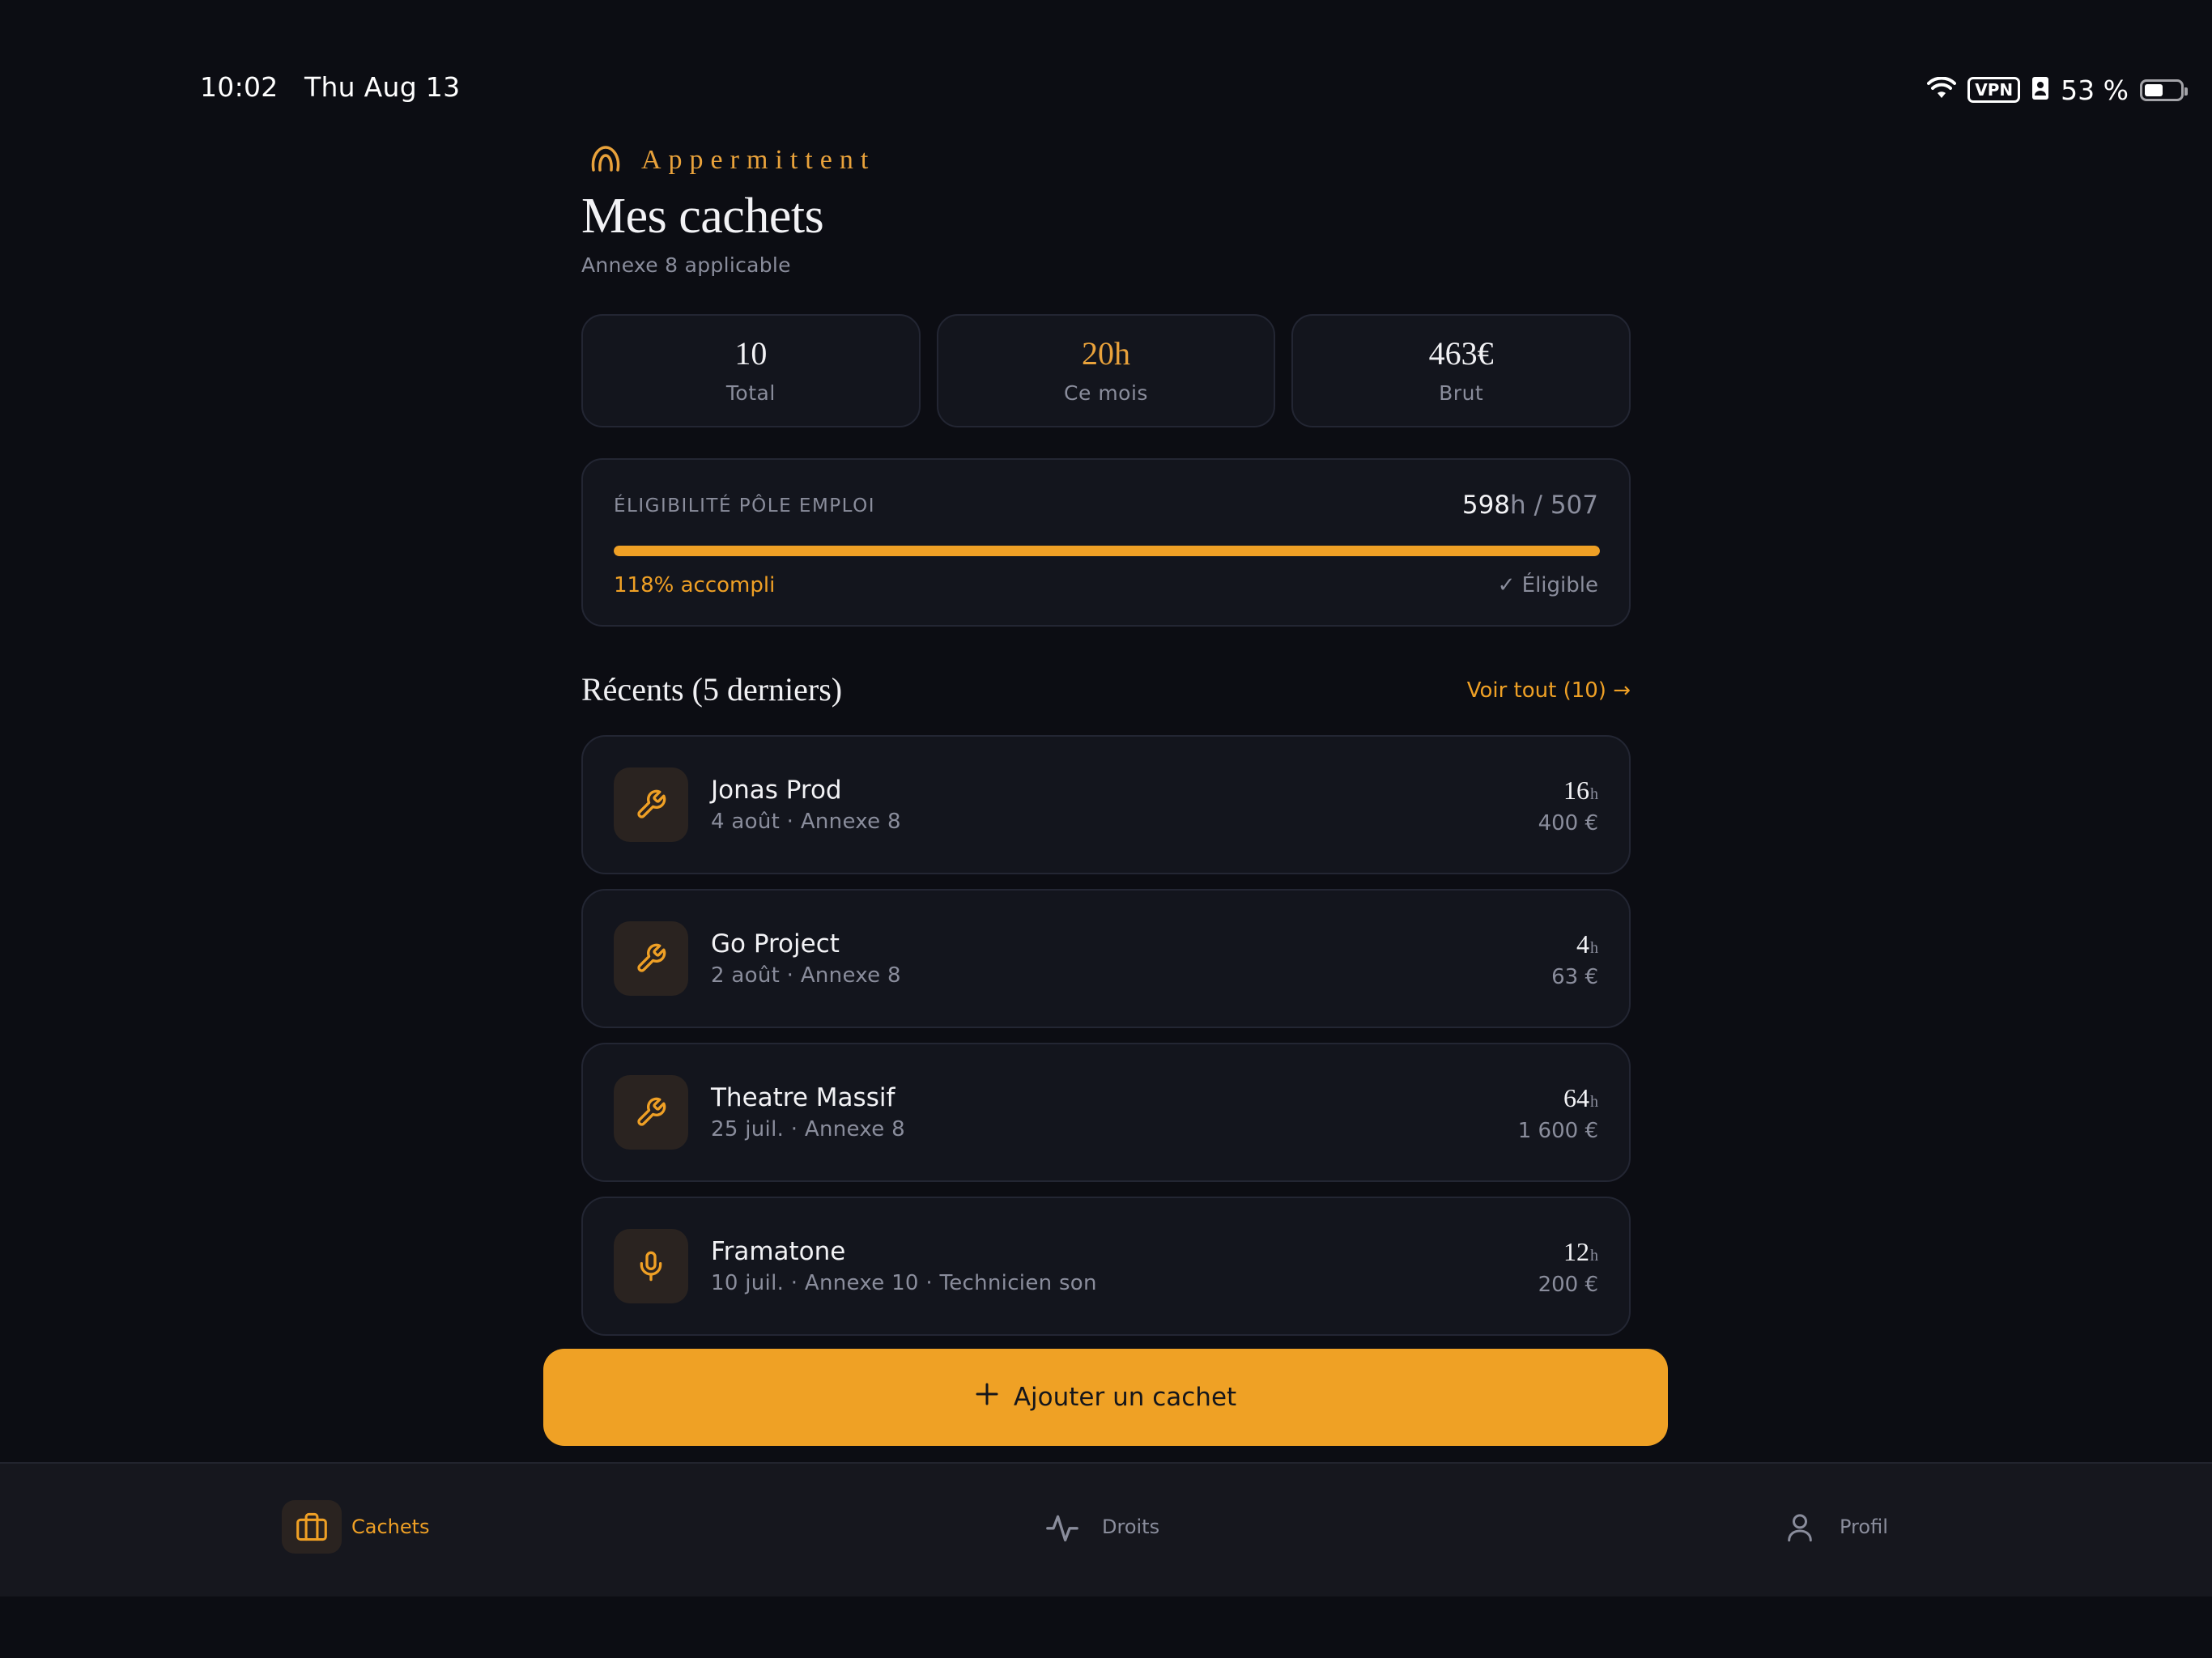  What do you see at coordinates (1106, 160) in the screenshot?
I see `brand-header: Appermittent` at bounding box center [1106, 160].